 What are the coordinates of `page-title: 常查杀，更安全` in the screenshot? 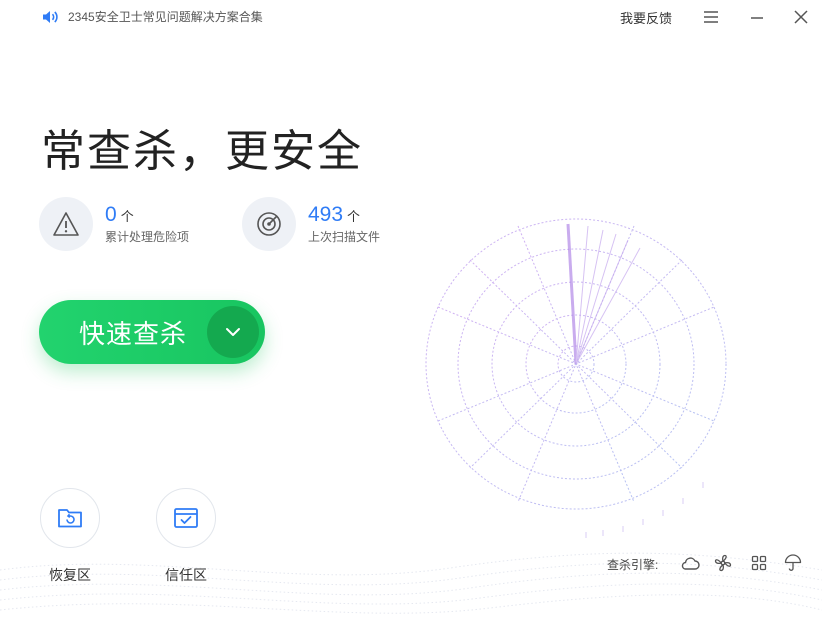 It's located at (202, 151).